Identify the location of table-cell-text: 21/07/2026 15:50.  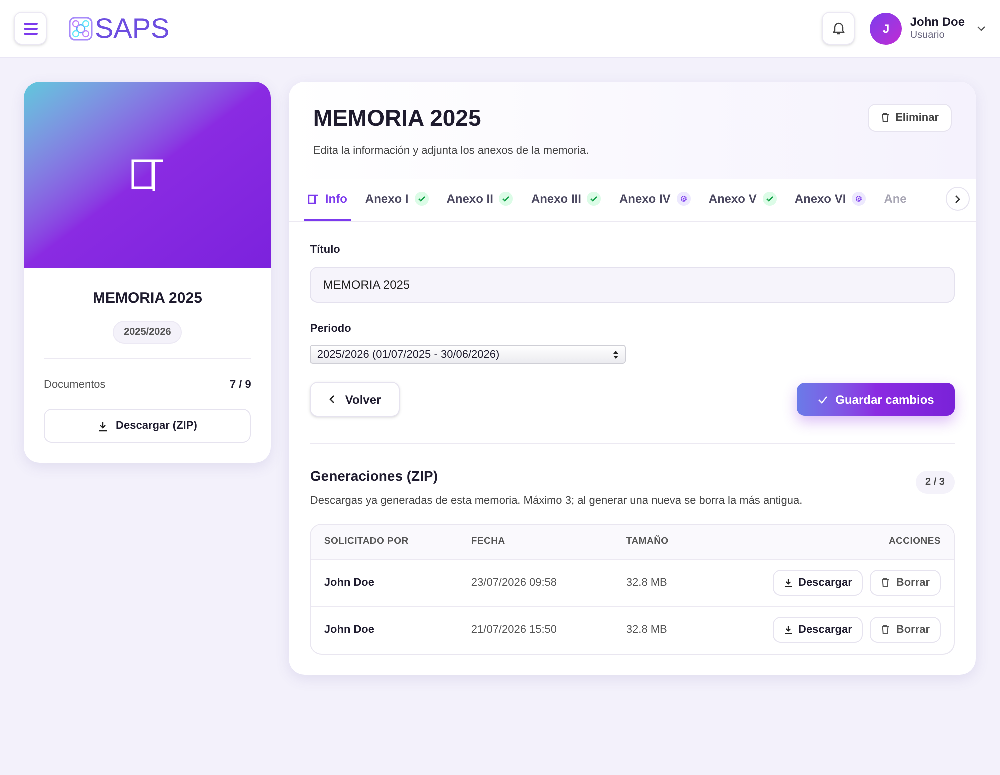
(514, 630).